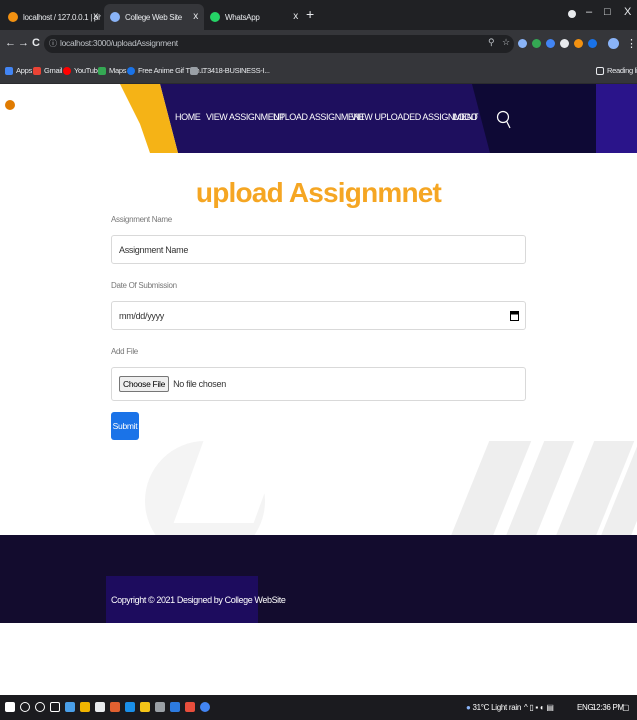  I want to click on weather-text: 31°C Light rain, so click(496, 707).